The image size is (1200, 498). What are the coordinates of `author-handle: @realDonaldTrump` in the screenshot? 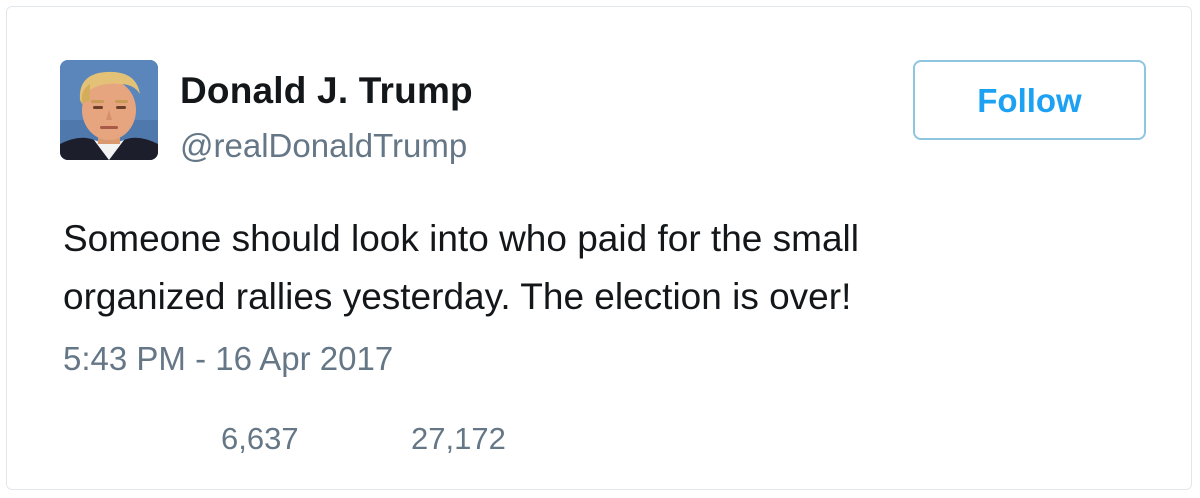 It's located at (323, 146).